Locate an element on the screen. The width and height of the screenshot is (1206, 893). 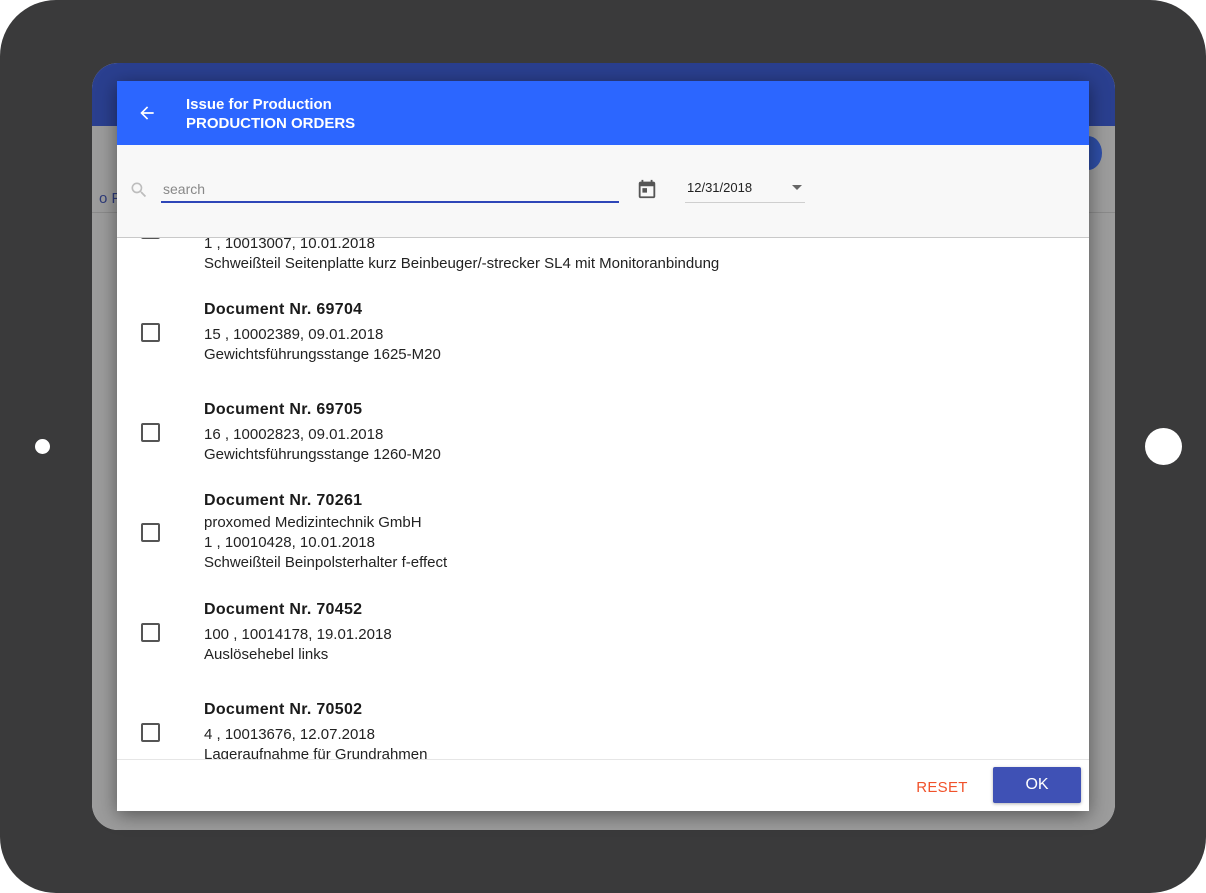
search-icon is located at coordinates (139, 190).